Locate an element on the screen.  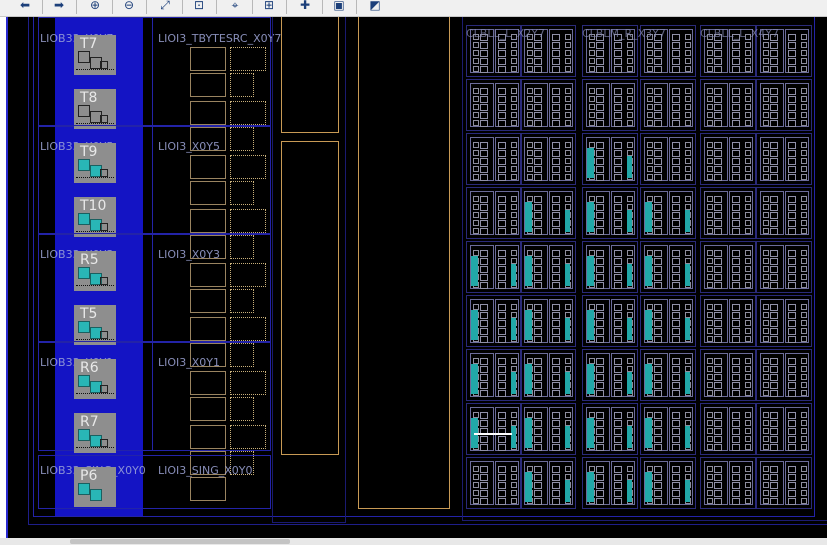
ioi-tile-label: LIOI3_X0Y1 is located at coordinates (189, 362).